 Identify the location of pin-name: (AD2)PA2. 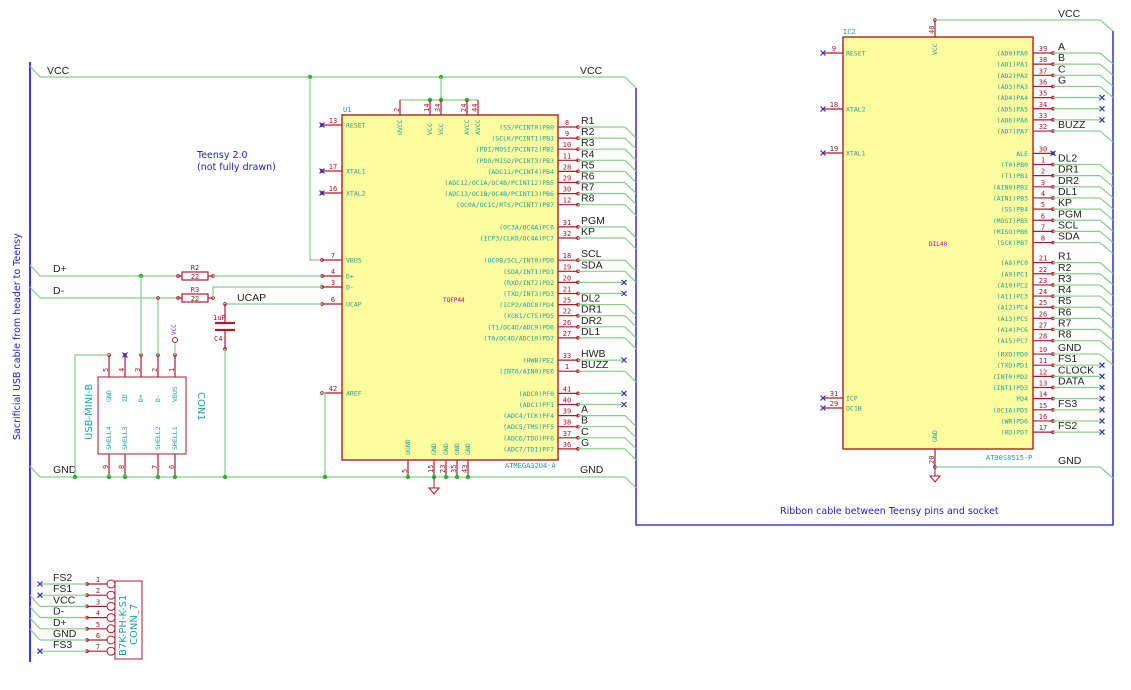
(1012, 76).